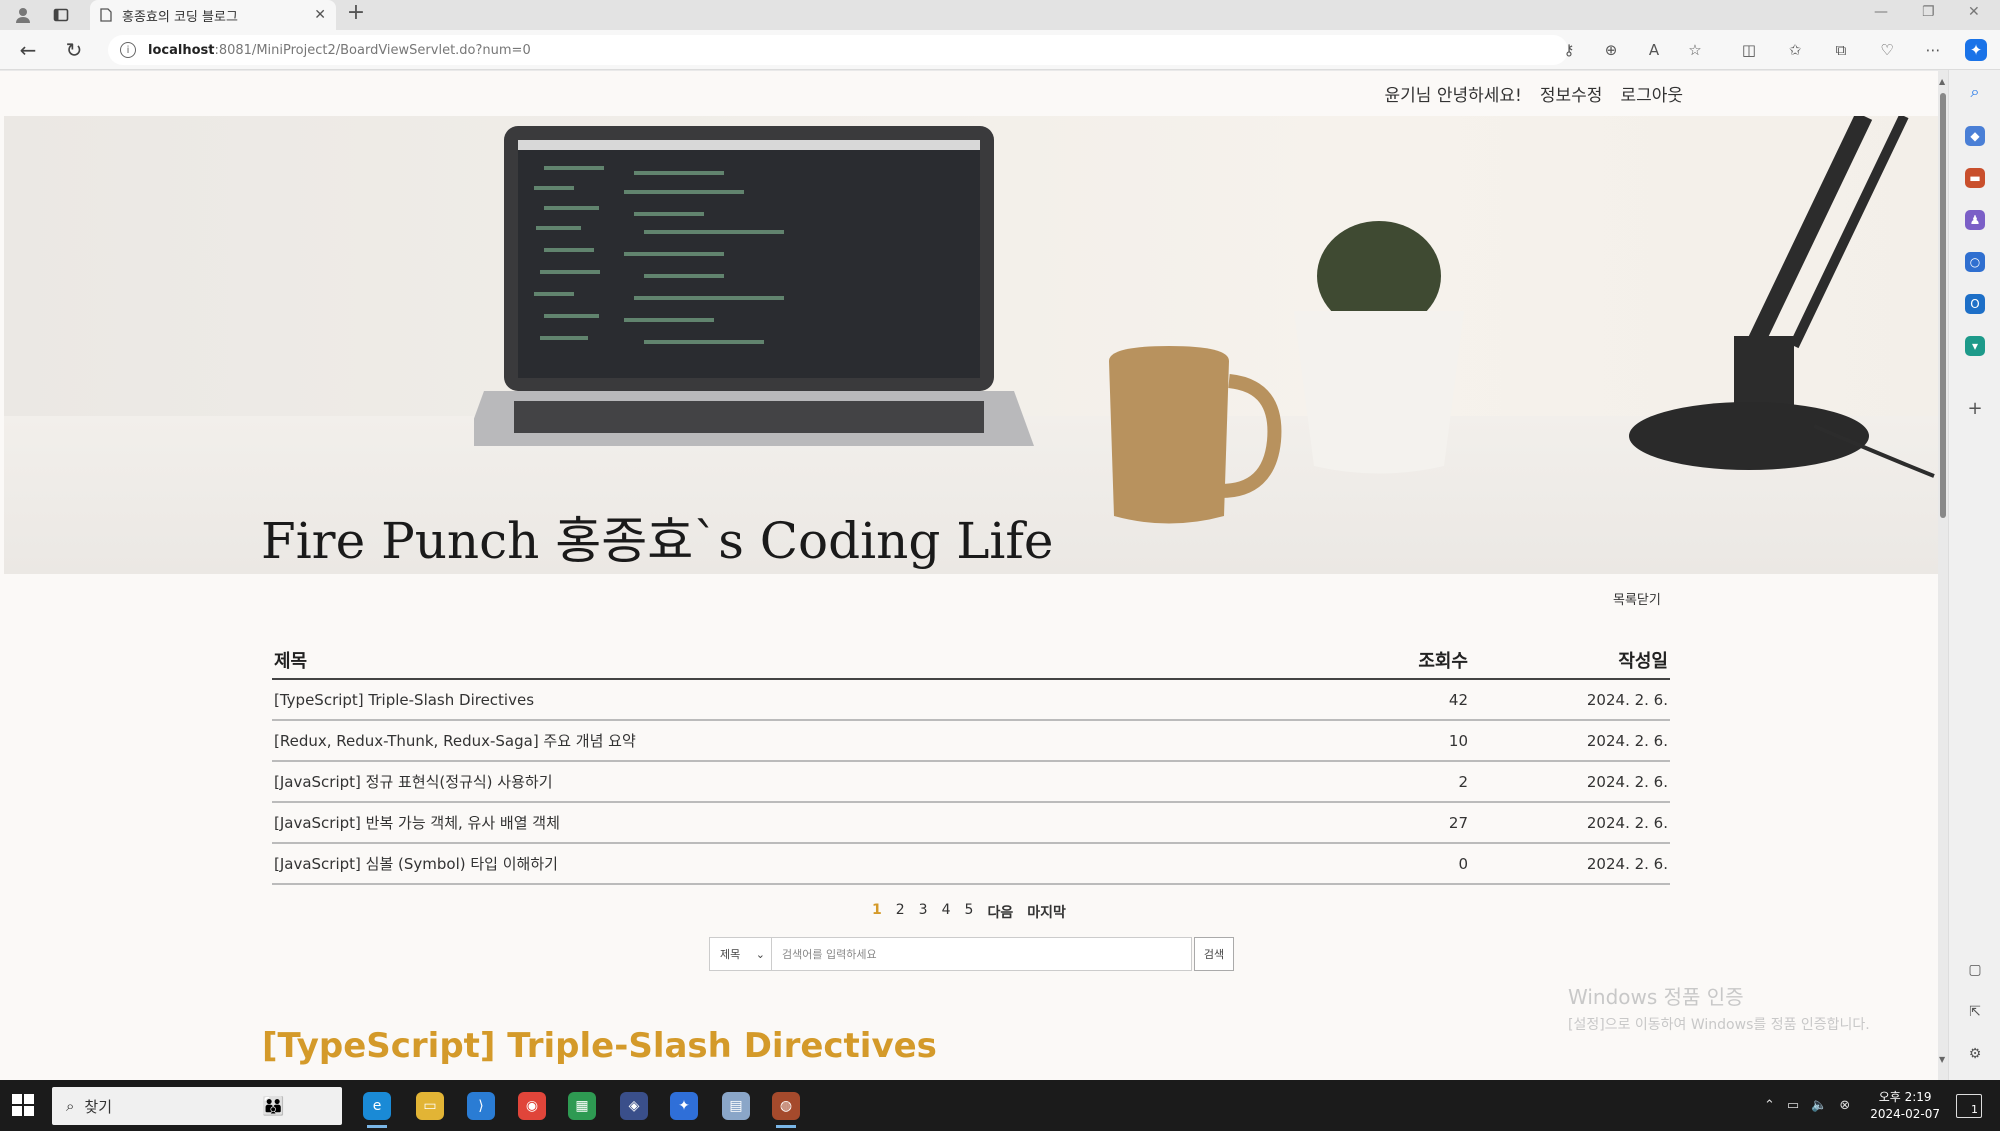 The width and height of the screenshot is (2000, 1131). Describe the element at coordinates (180, 17) in the screenshot. I see `tab-title: 홍종효의 코딩 블로그` at that location.